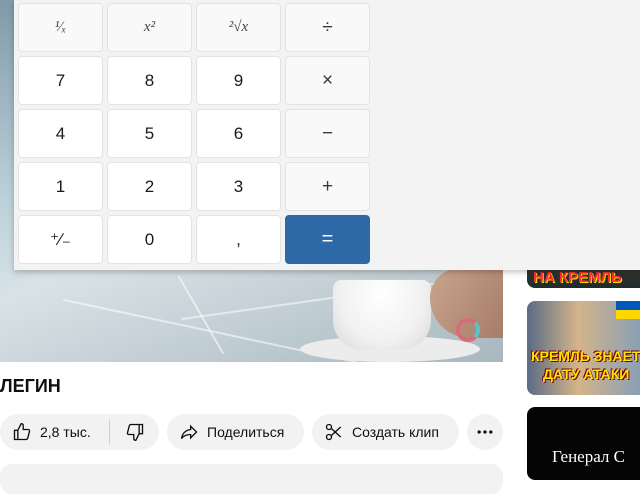 The width and height of the screenshot is (640, 494). What do you see at coordinates (327, 27) in the screenshot?
I see `divide-key: ÷` at bounding box center [327, 27].